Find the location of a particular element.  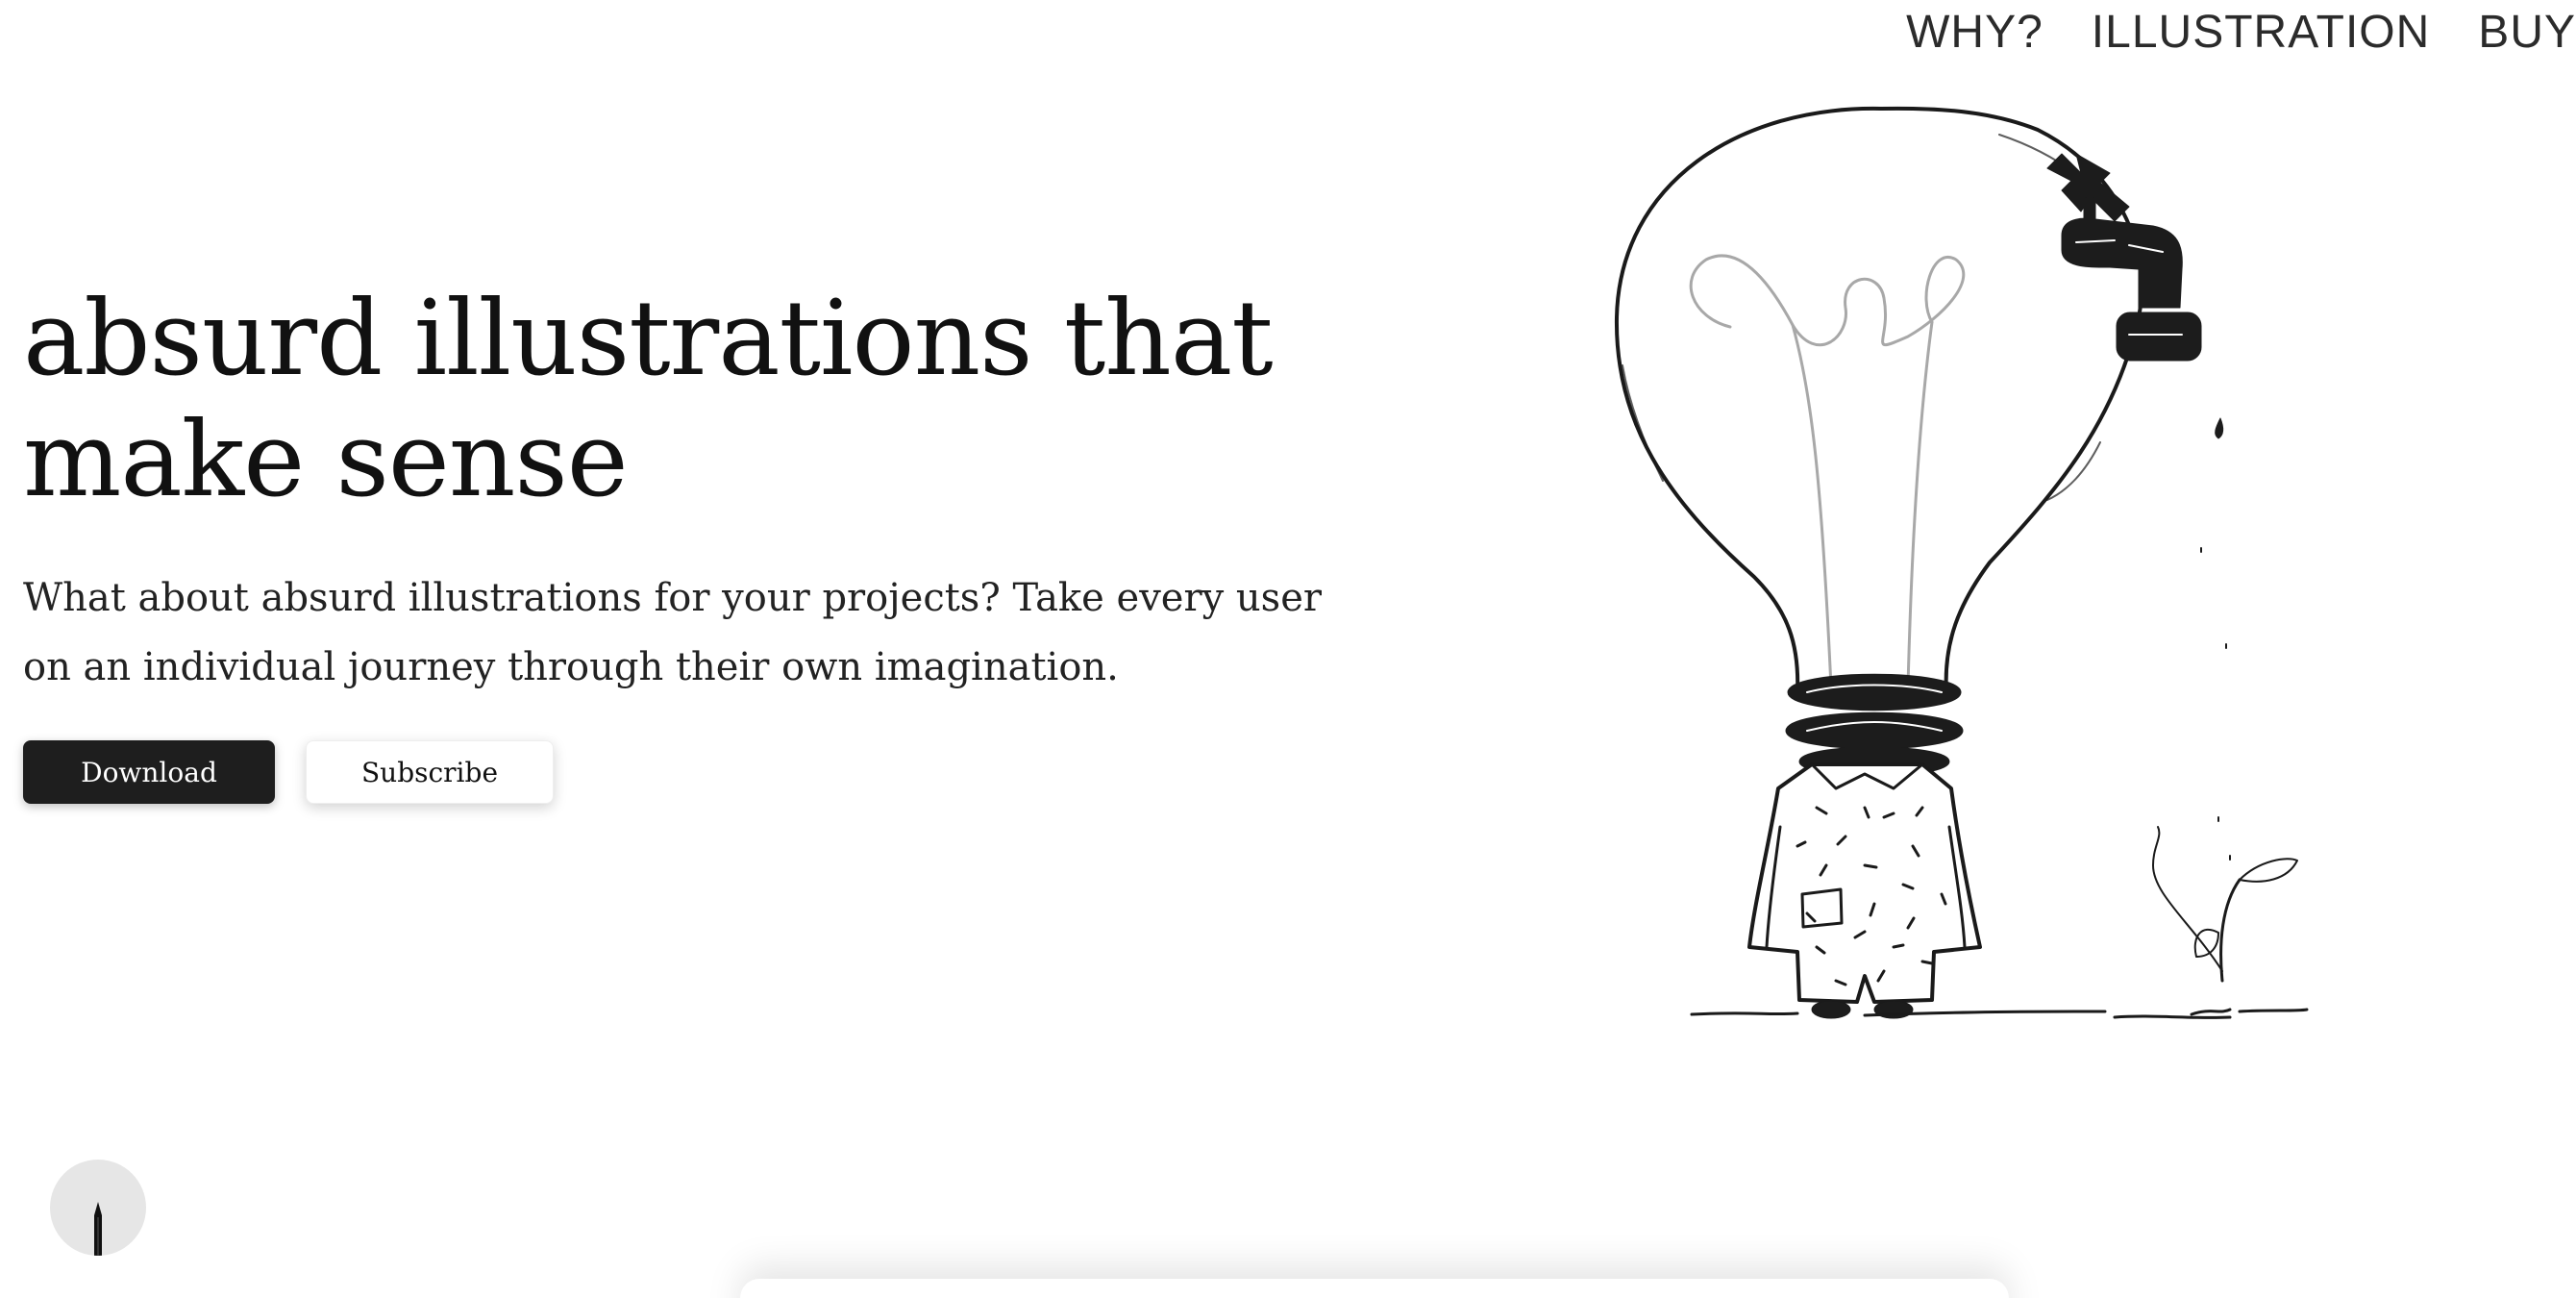

ground-line-left is located at coordinates (1744, 1013).